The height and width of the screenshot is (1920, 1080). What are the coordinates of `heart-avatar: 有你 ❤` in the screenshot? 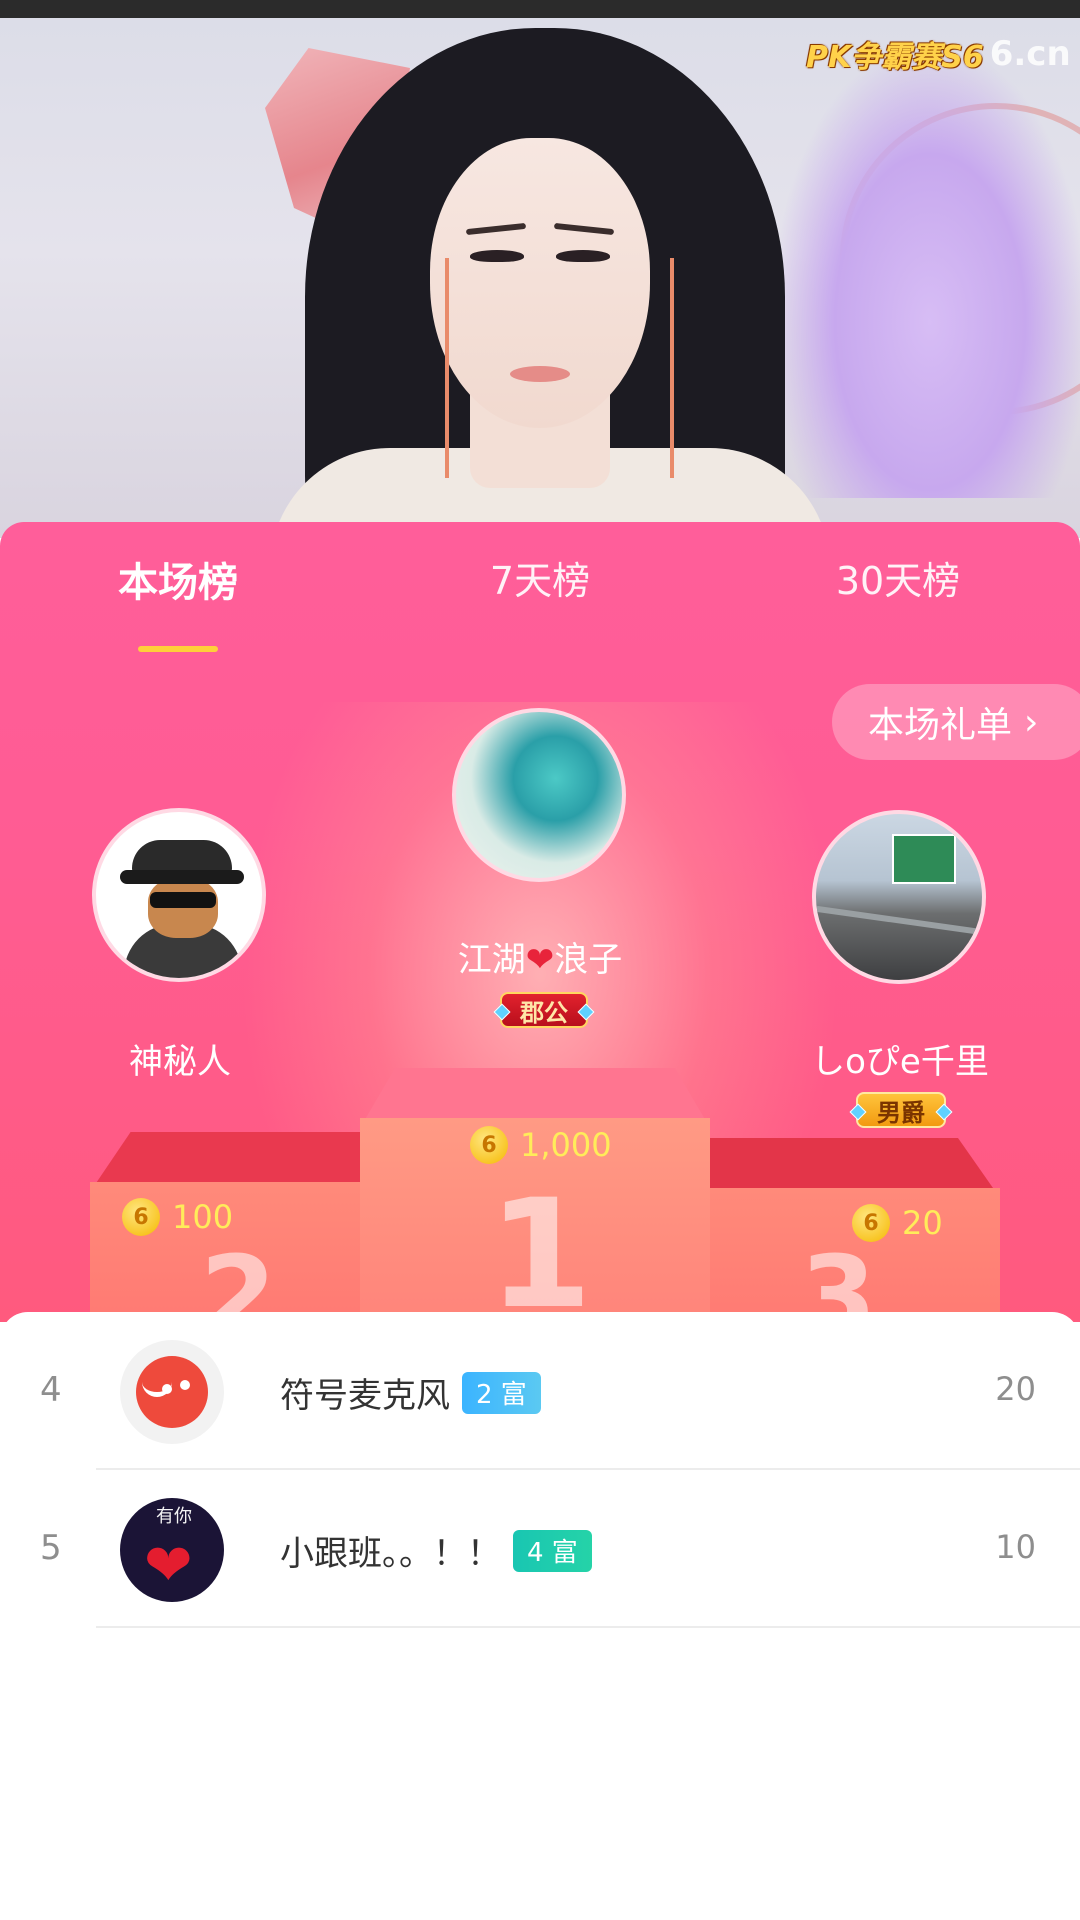 It's located at (172, 1550).